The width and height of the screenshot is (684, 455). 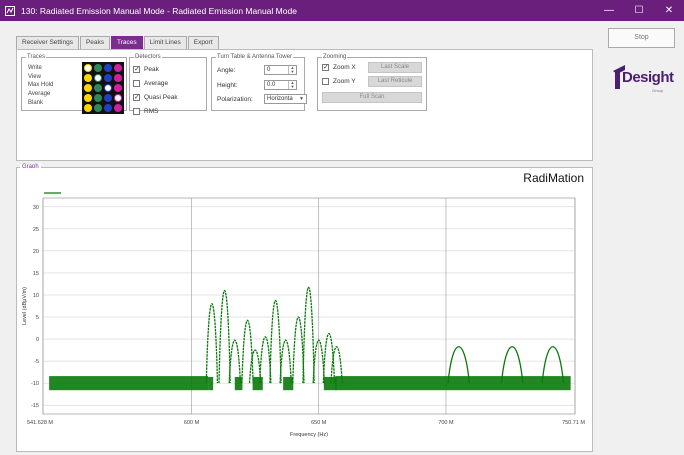 I want to click on x-tick-label: 750.71 M, so click(x=573, y=423).